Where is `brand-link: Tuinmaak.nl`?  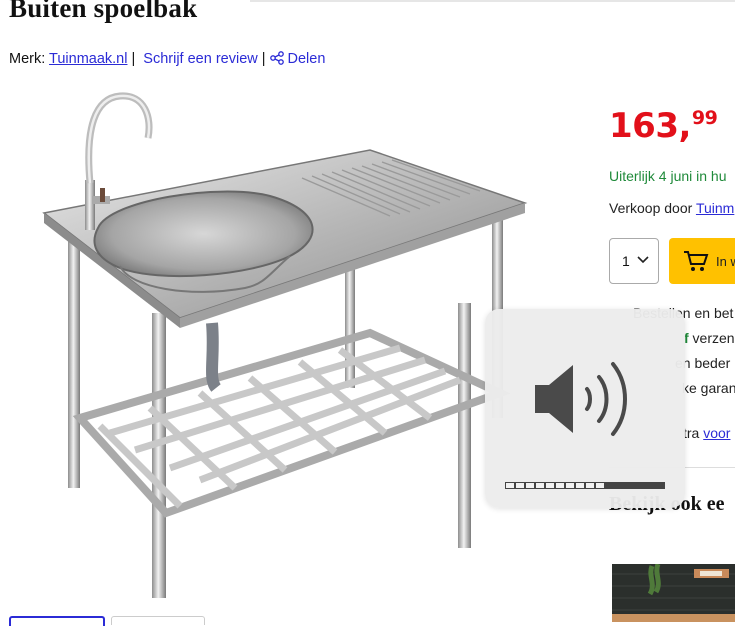
brand-link: Tuinmaak.nl is located at coordinates (88, 59).